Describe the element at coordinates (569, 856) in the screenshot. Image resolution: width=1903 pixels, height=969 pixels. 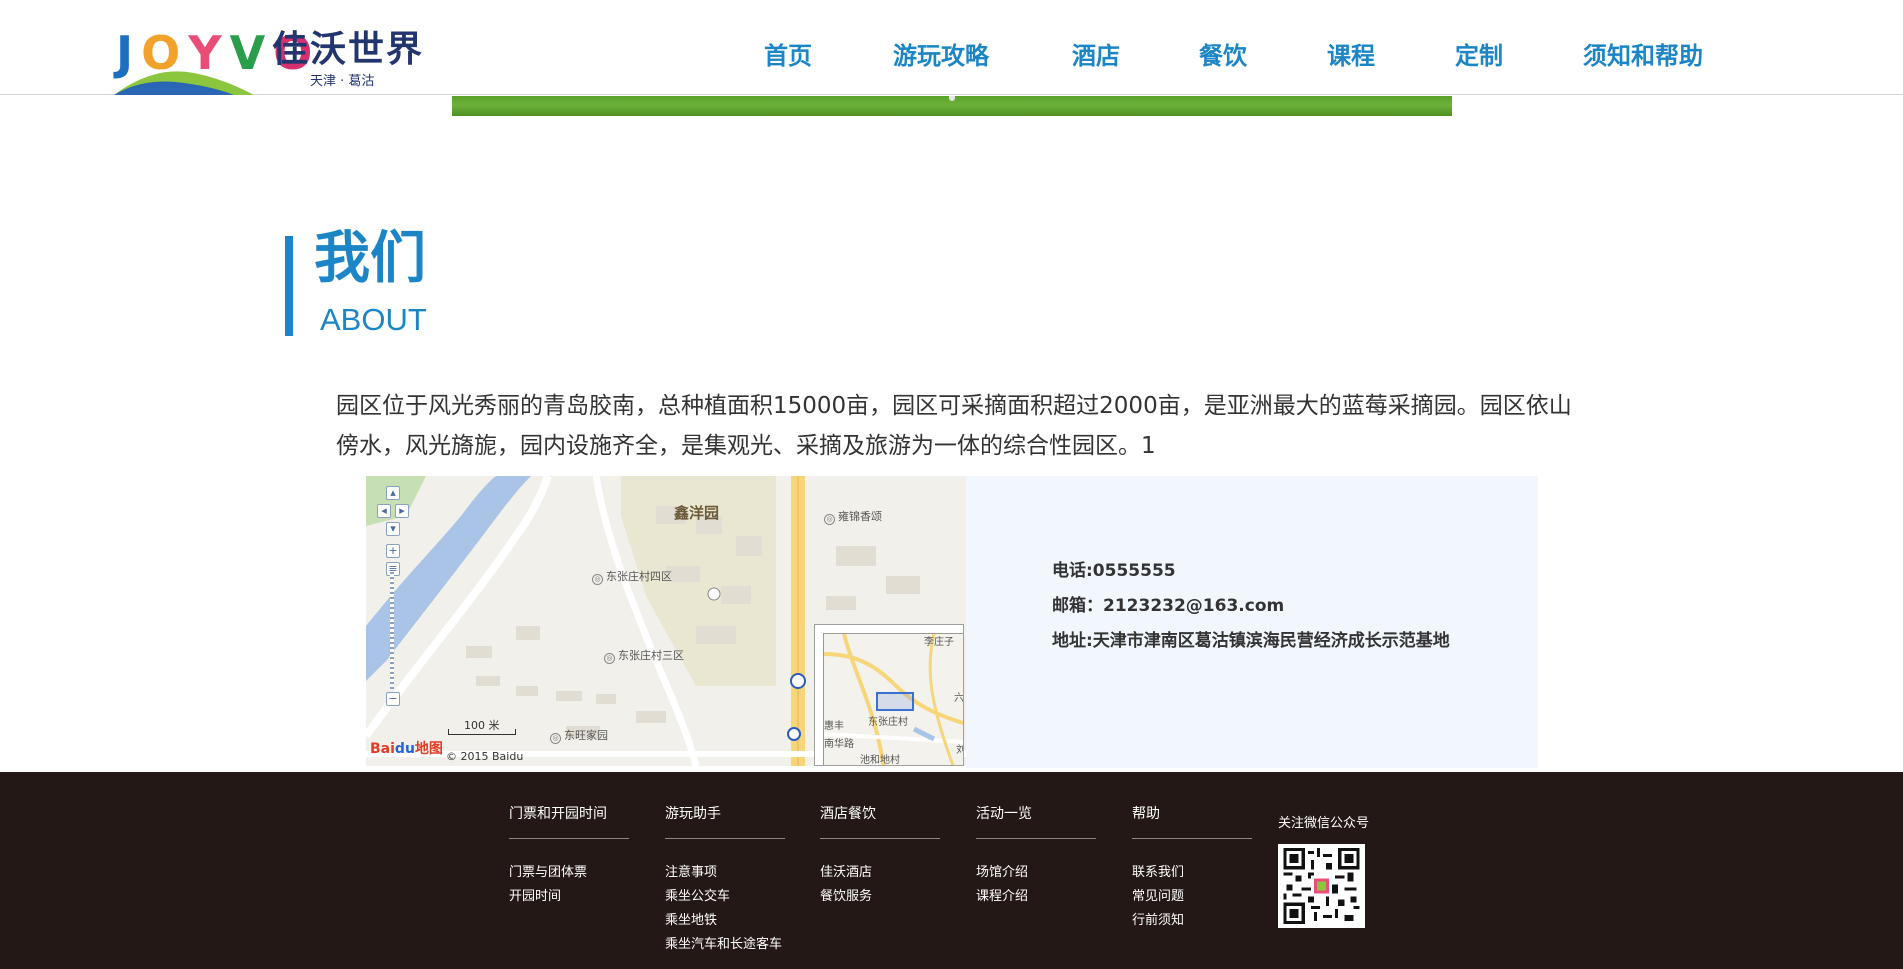
I see `footer-column-tickets: 门票和开园时间 门票与团体票 开园时间` at that location.